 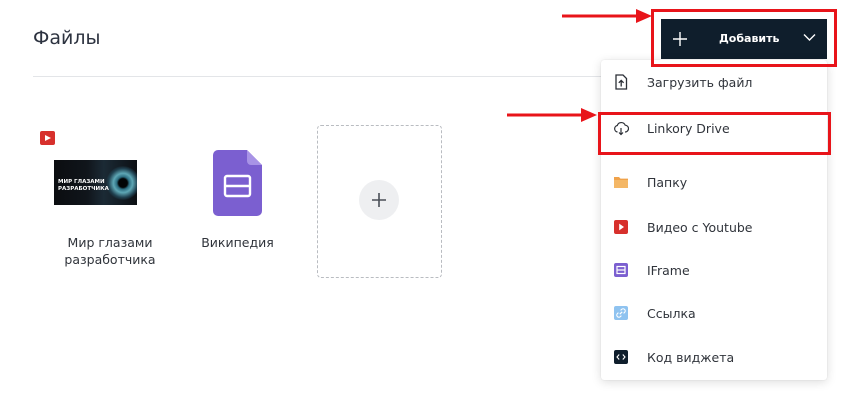 What do you see at coordinates (621, 82) in the screenshot?
I see `upload-file-icon` at bounding box center [621, 82].